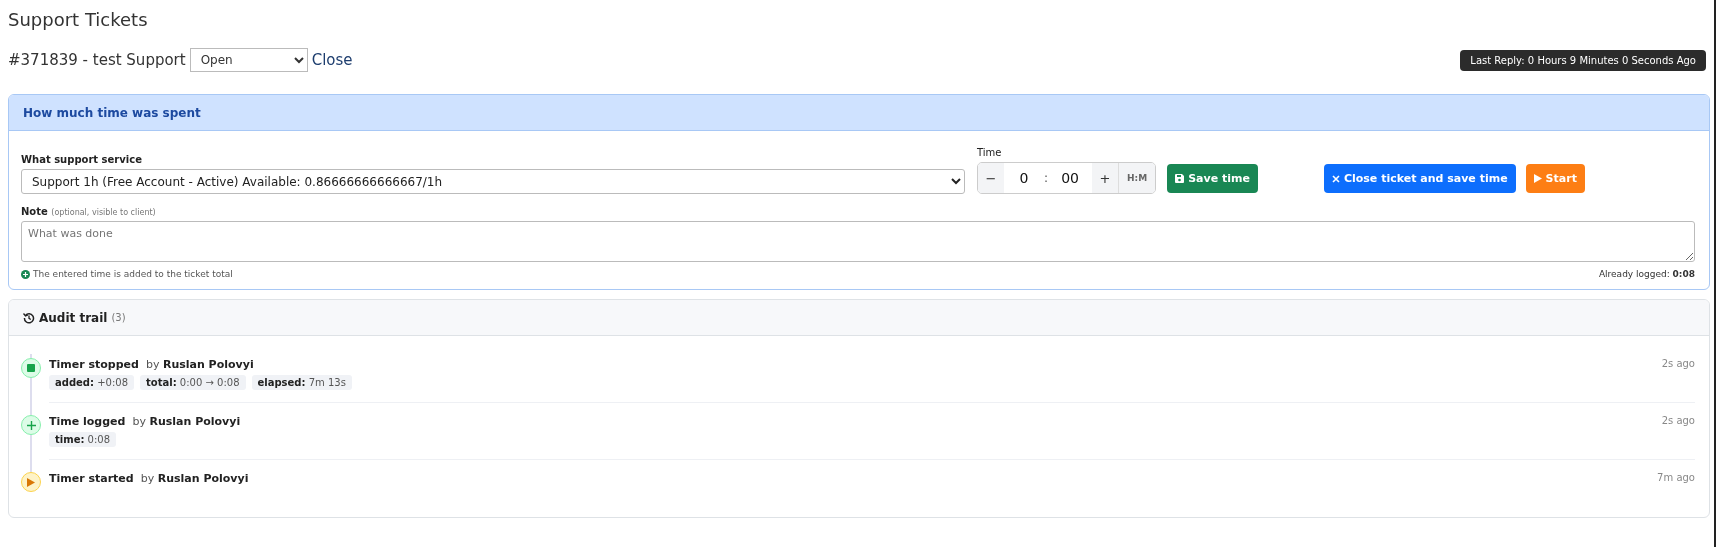 This screenshot has width=1724, height=547. What do you see at coordinates (87, 421) in the screenshot?
I see `event-title: Time logged` at bounding box center [87, 421].